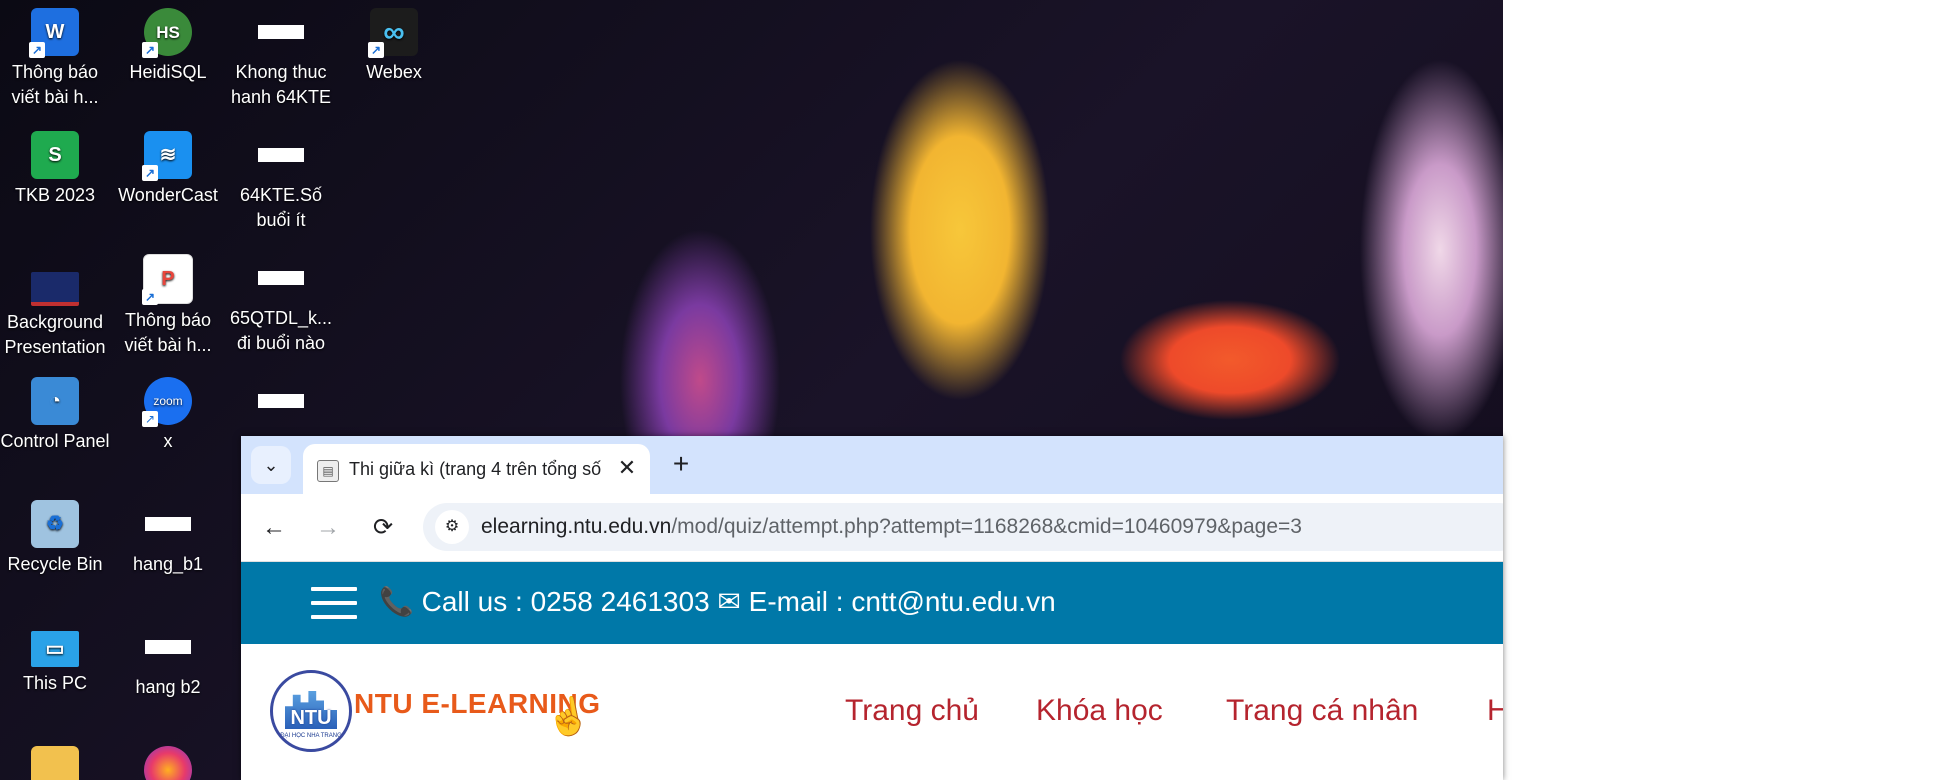  What do you see at coordinates (167, 279) in the screenshot?
I see `pdf-icon: P ↗` at bounding box center [167, 279].